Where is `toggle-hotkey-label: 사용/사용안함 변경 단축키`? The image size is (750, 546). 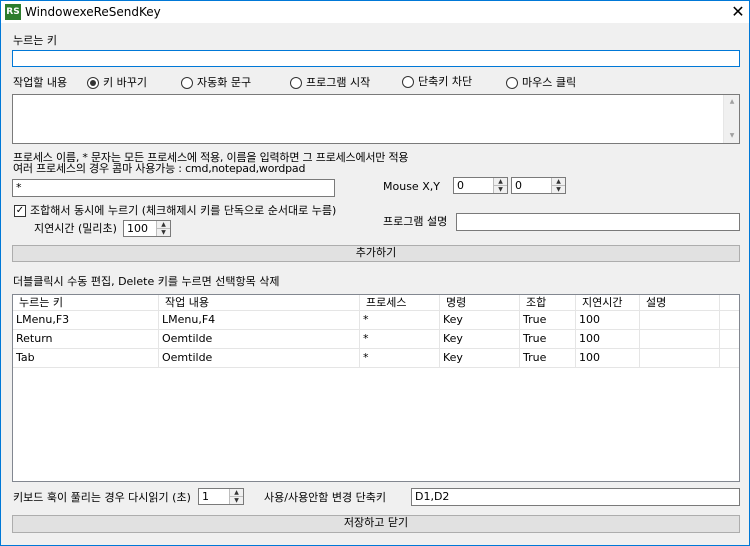 toggle-hotkey-label: 사용/사용안함 변경 단축키 is located at coordinates (325, 497).